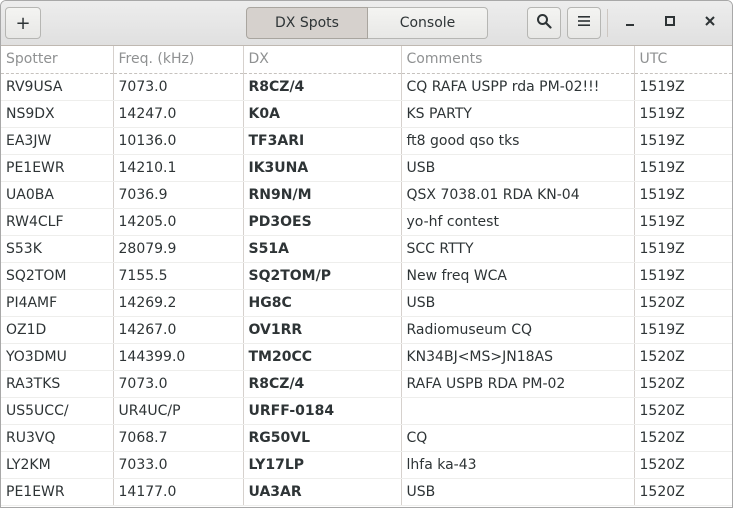 The width and height of the screenshot is (733, 508). What do you see at coordinates (57, 411) in the screenshot?
I see `spotter-cell: US5UCC/` at bounding box center [57, 411].